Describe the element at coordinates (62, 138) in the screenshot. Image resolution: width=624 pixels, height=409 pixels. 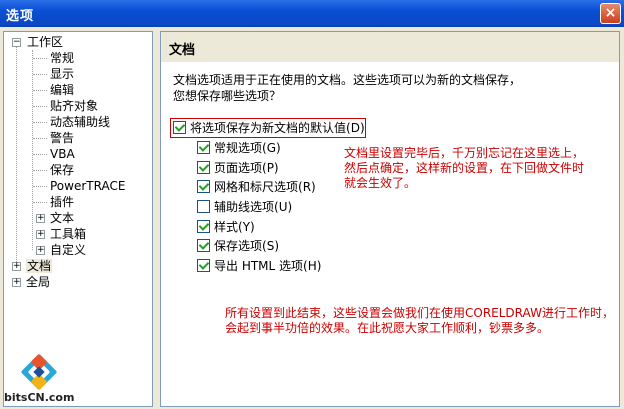
I see `tree-item-warnings: 警告` at that location.